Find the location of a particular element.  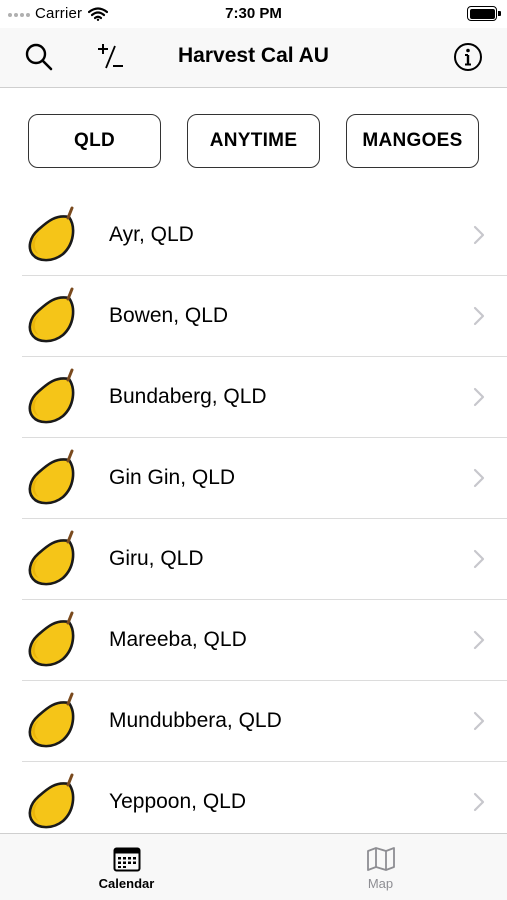

location-label: Bundaberg, QLD is located at coordinates (188, 396).